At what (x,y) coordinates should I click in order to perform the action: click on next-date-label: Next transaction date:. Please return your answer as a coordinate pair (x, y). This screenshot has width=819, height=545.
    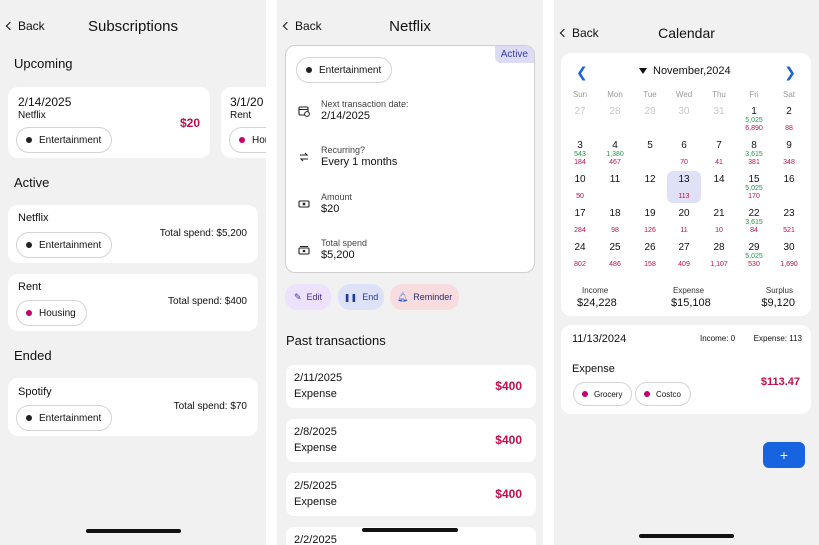
    Looking at the image, I should click on (365, 104).